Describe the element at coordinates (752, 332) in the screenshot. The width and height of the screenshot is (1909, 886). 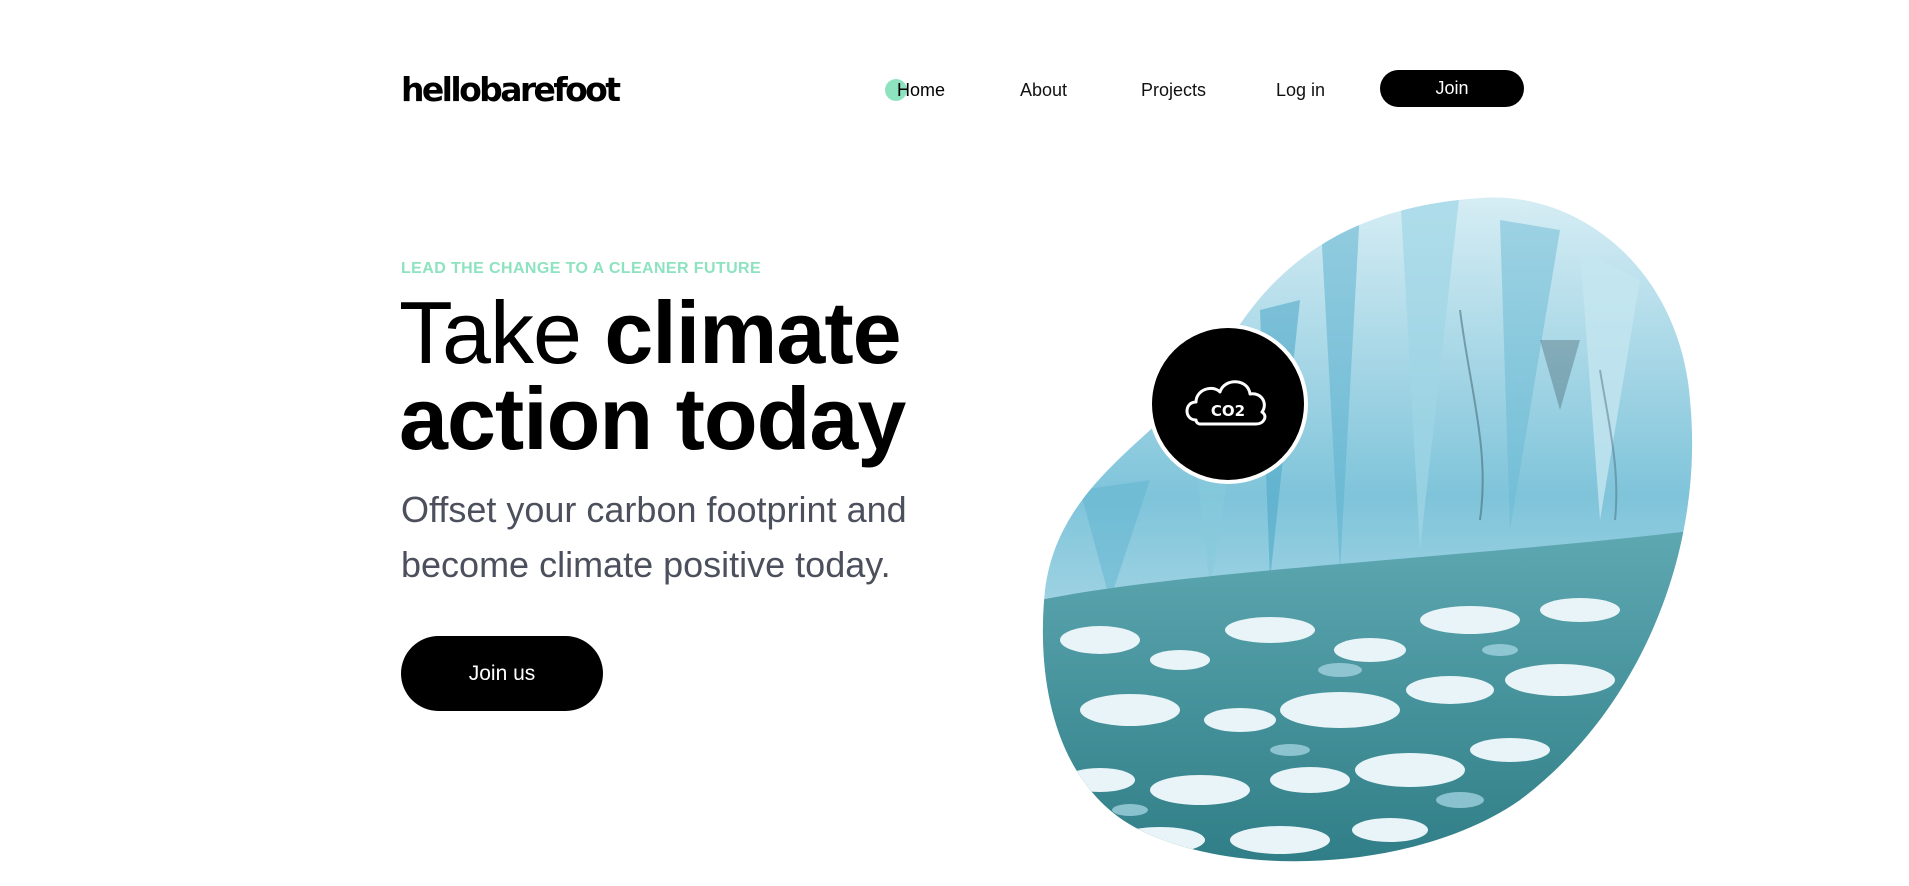
I see `headline-bold-1: climate` at that location.